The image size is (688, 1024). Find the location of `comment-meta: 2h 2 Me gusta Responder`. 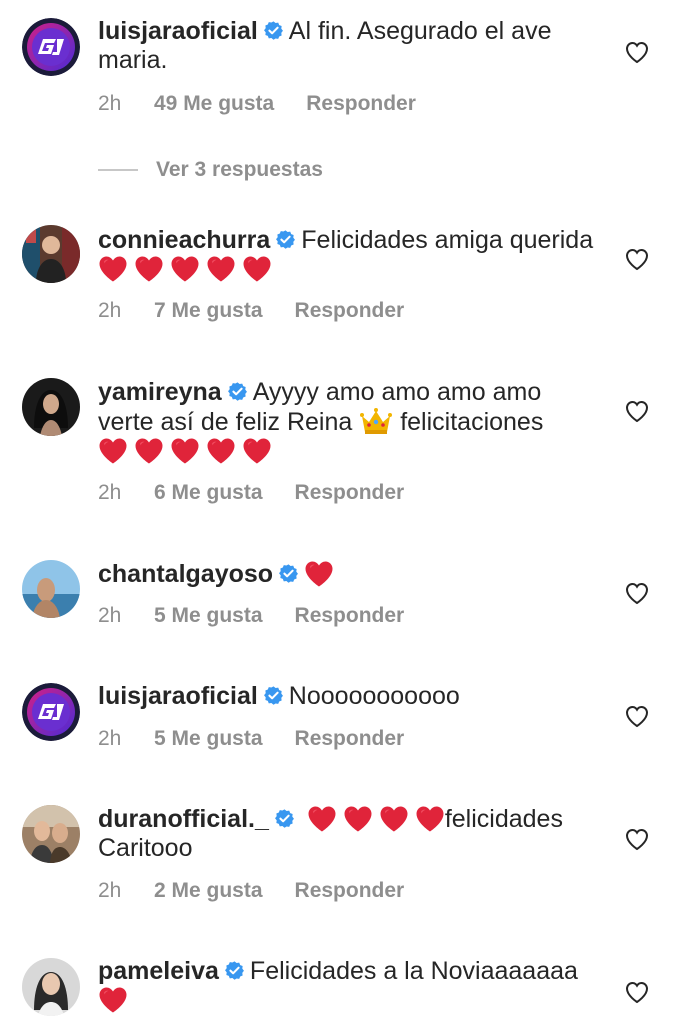

comment-meta: 2h 2 Me gusta Responder is located at coordinates (251, 891).